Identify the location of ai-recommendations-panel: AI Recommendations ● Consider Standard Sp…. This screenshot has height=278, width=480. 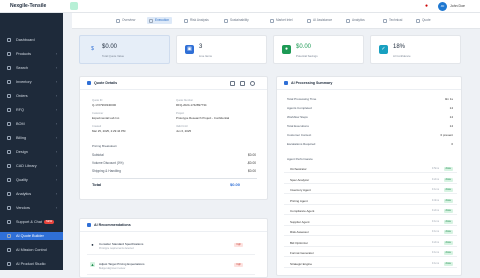
(173, 248).